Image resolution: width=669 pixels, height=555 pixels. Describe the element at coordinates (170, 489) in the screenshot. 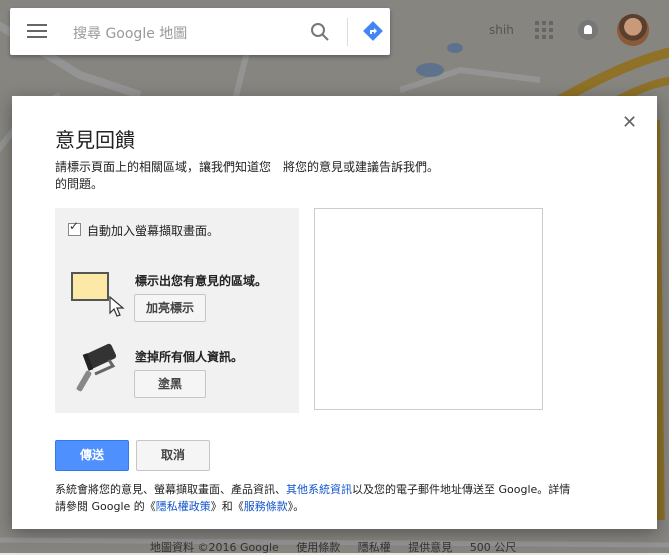

I see `legal-text-1: 系統會將您的意見、螢幕擷取畫面、產品資訊、` at that location.